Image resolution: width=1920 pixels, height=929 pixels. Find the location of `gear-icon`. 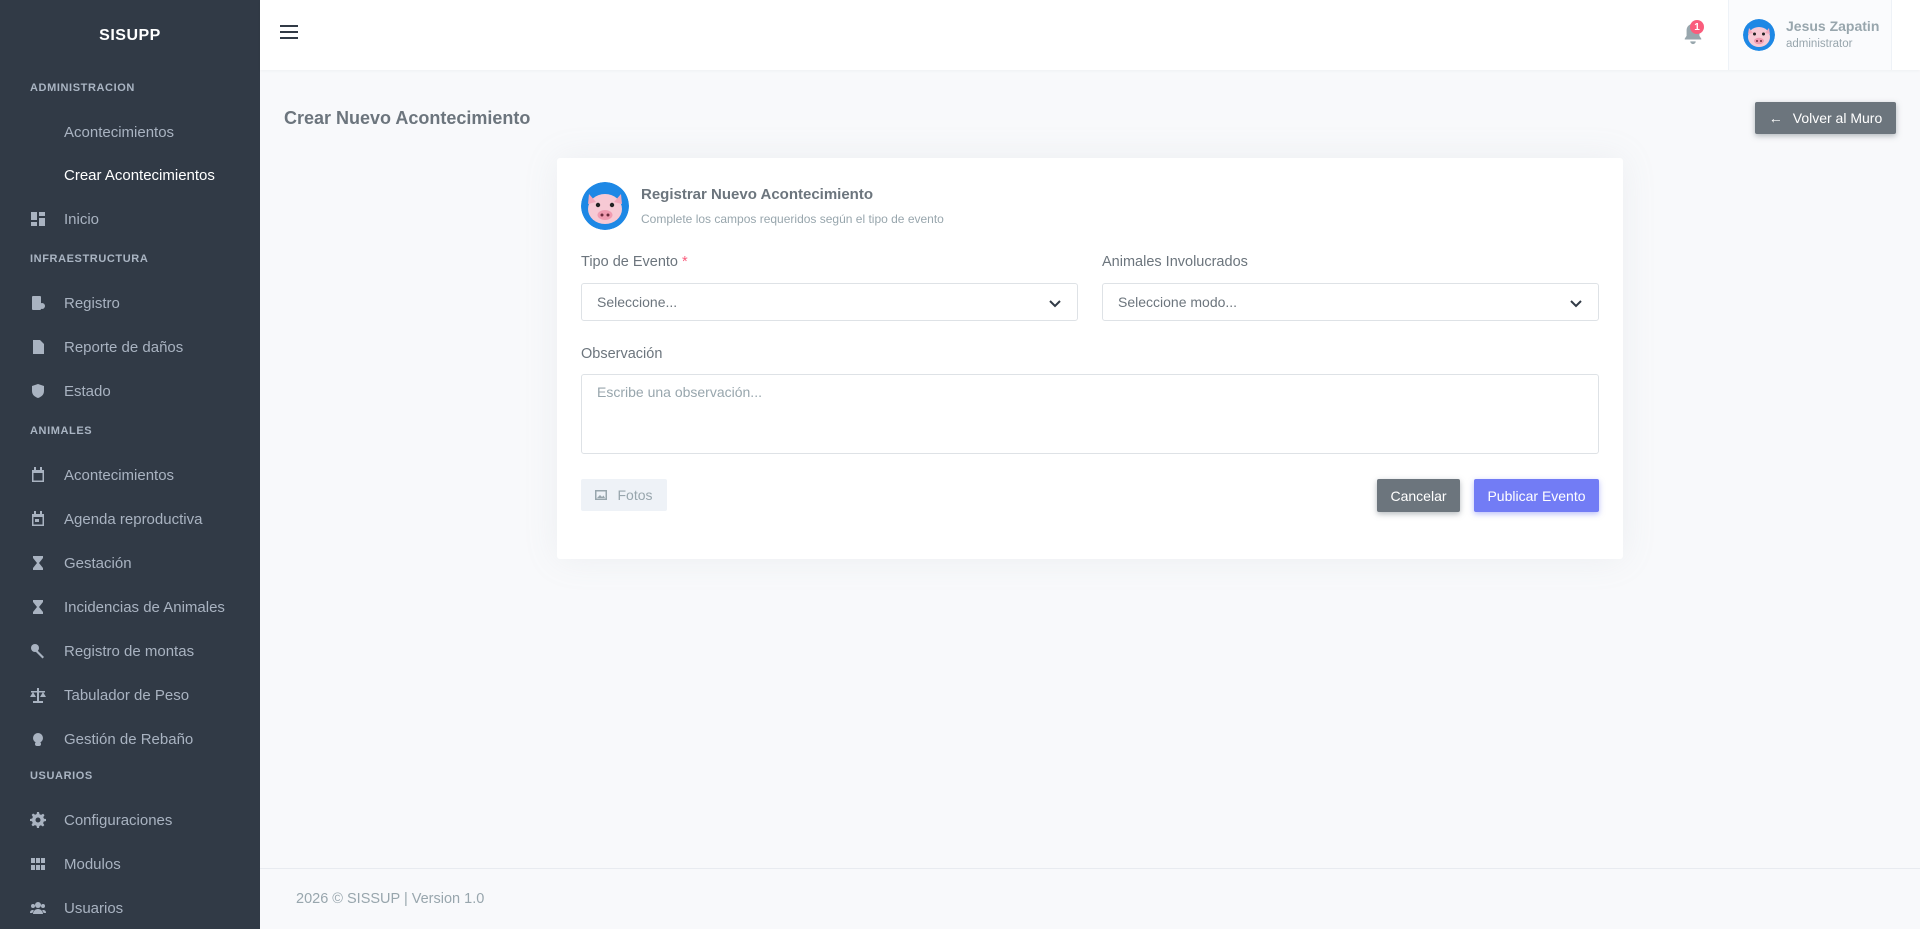

gear-icon is located at coordinates (47, 820).